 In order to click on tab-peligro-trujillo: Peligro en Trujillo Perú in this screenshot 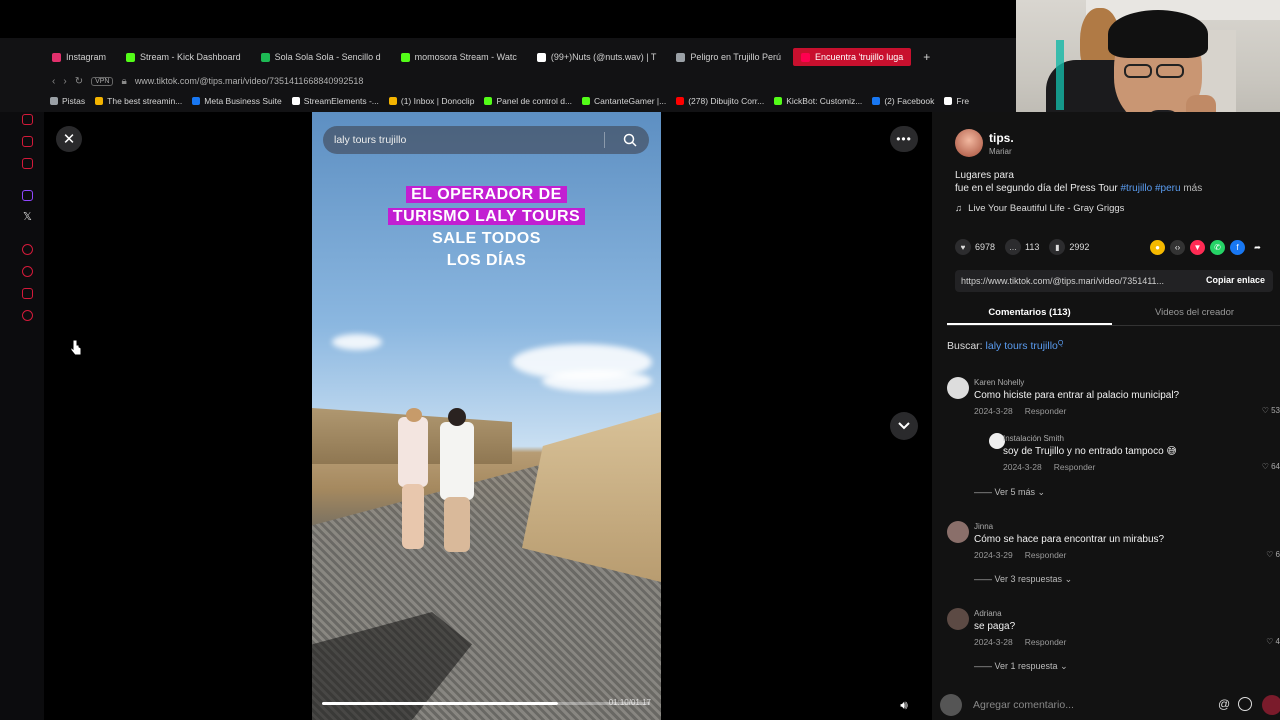, I will do `click(728, 57)`.